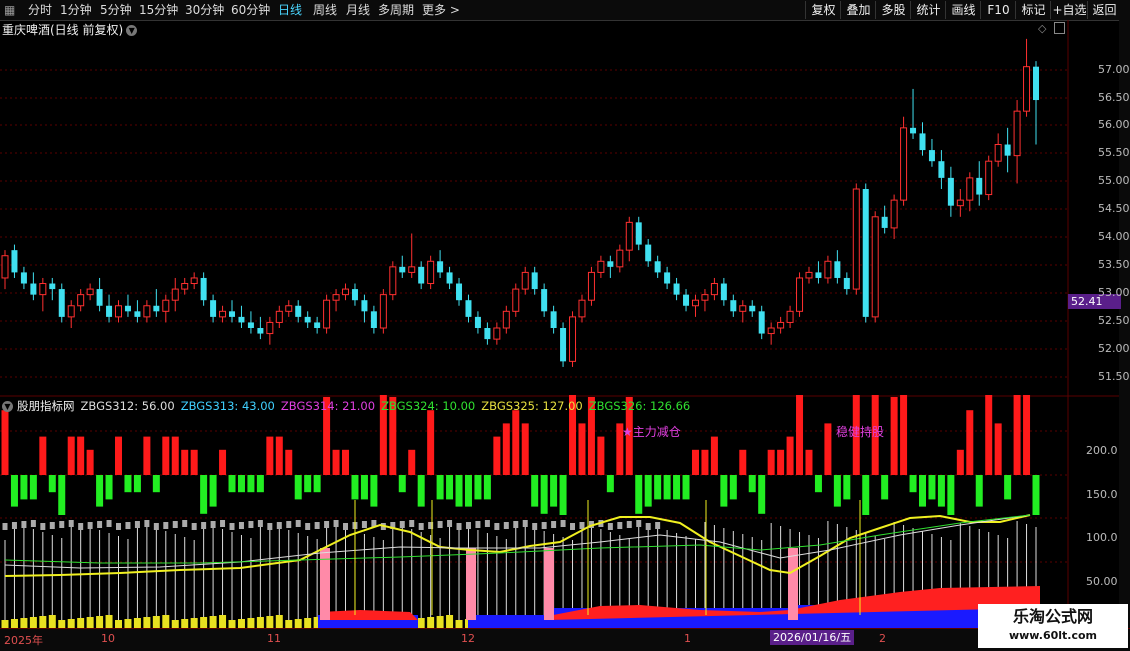 This screenshot has height=651, width=1130. What do you see at coordinates (358, 10) in the screenshot?
I see `period-tab-8: 月线` at bounding box center [358, 10].